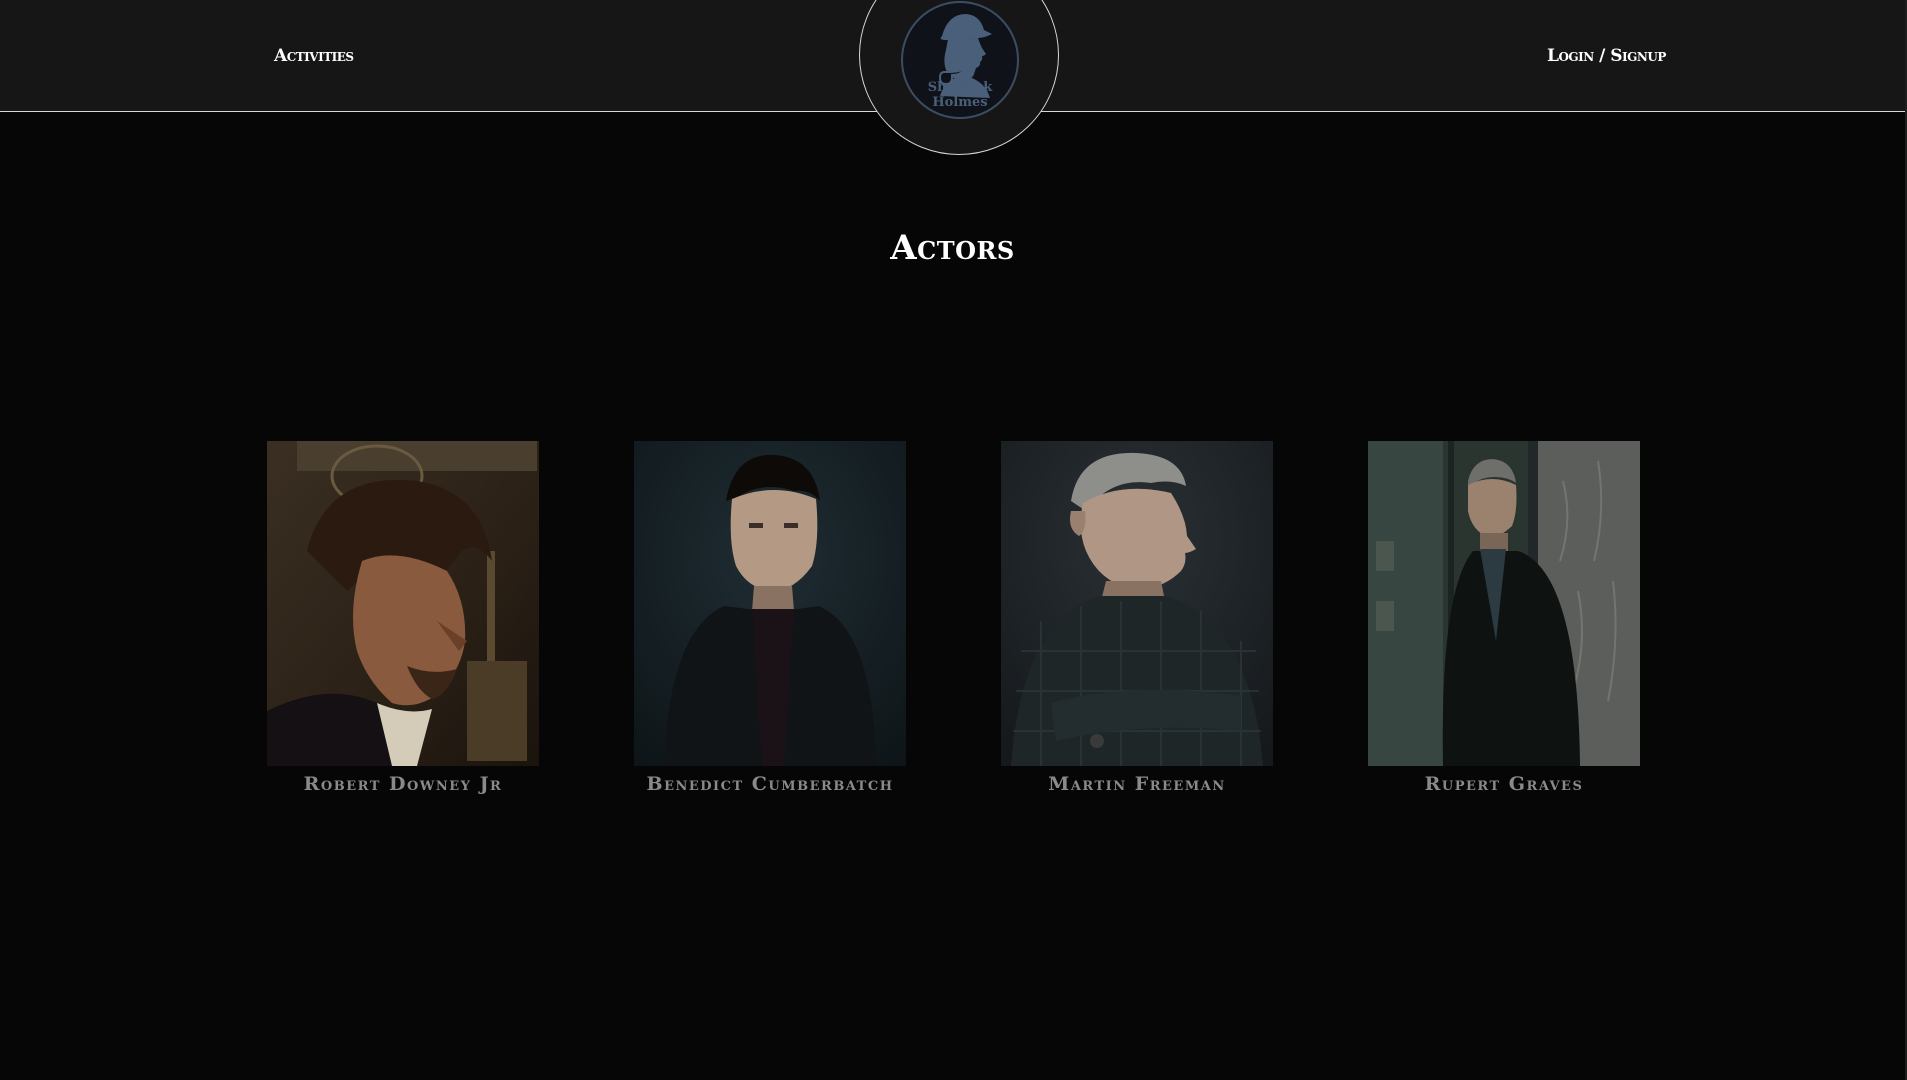 The height and width of the screenshot is (1080, 1907). What do you see at coordinates (403, 603) in the screenshot?
I see `actor-photo-robert-downey-jr` at bounding box center [403, 603].